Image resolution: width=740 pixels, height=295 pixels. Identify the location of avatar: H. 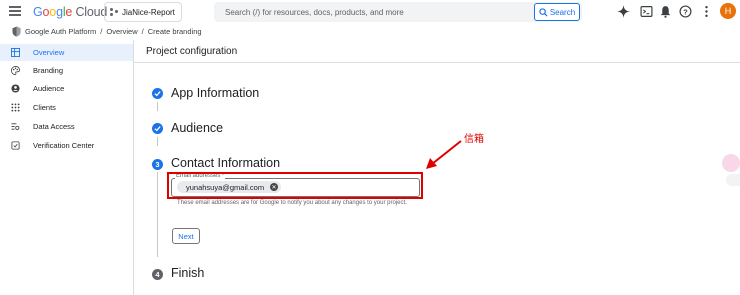
(728, 11).